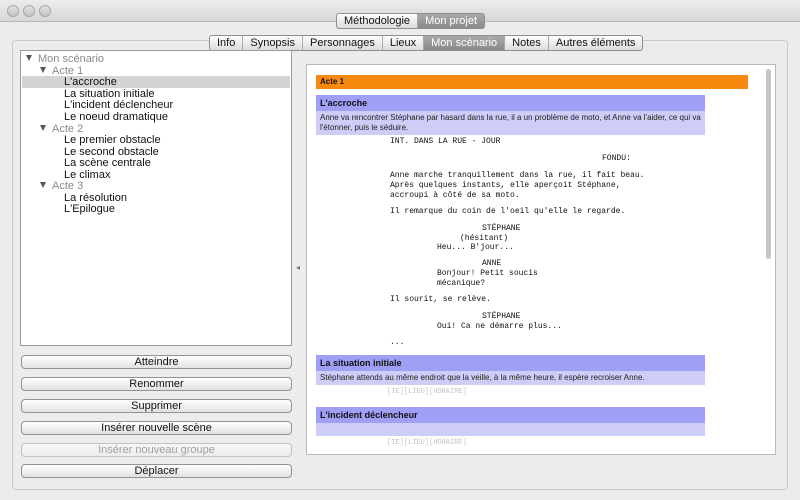 This screenshot has width=800, height=500. Describe the element at coordinates (404, 43) in the screenshot. I see `tab-lieux: Lieux` at that location.